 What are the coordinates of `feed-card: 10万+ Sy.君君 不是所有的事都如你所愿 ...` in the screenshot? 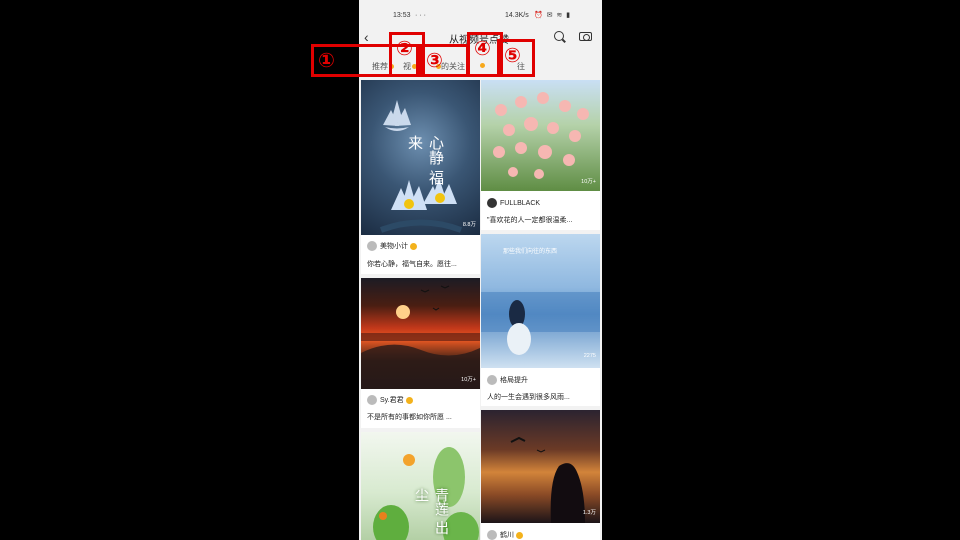 It's located at (420, 353).